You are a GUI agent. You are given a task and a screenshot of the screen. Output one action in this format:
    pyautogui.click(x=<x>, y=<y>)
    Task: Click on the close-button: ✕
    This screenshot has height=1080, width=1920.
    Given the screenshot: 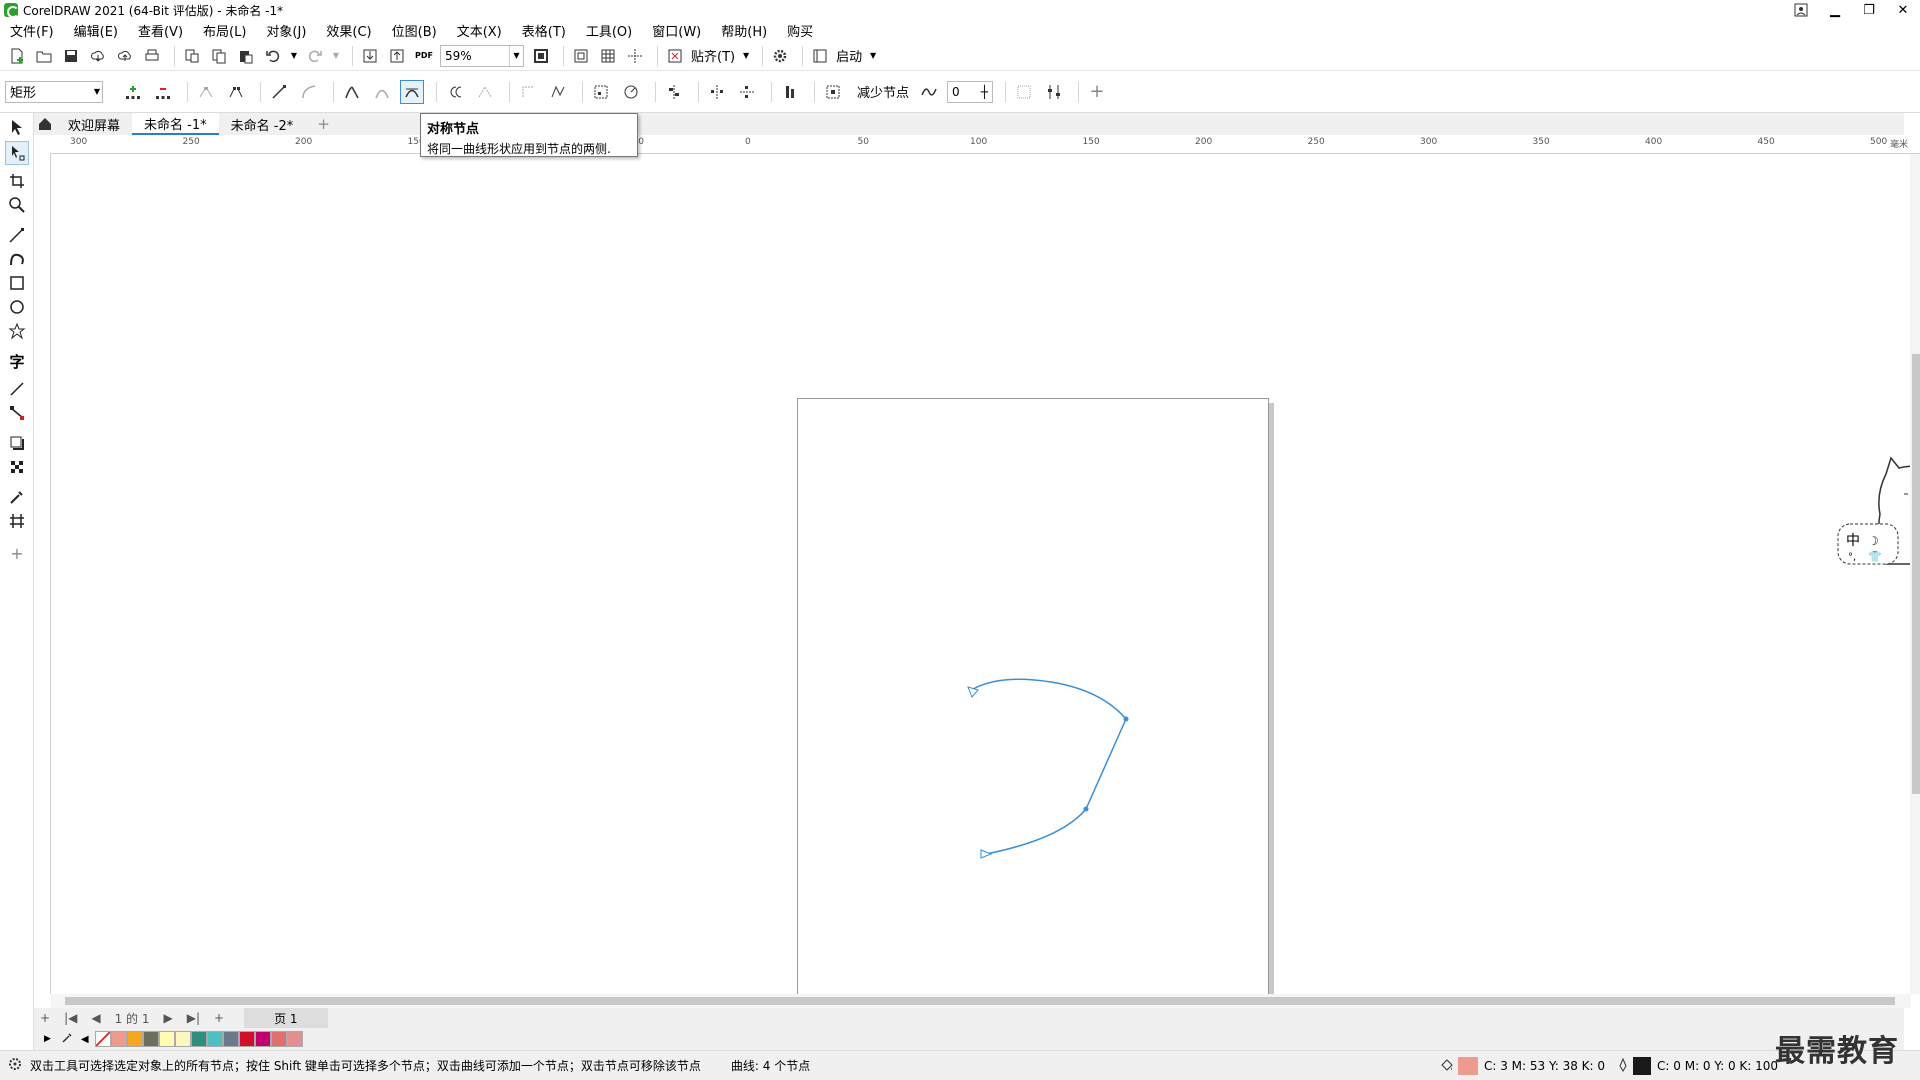 What is the action you would take?
    pyautogui.click(x=1903, y=10)
    